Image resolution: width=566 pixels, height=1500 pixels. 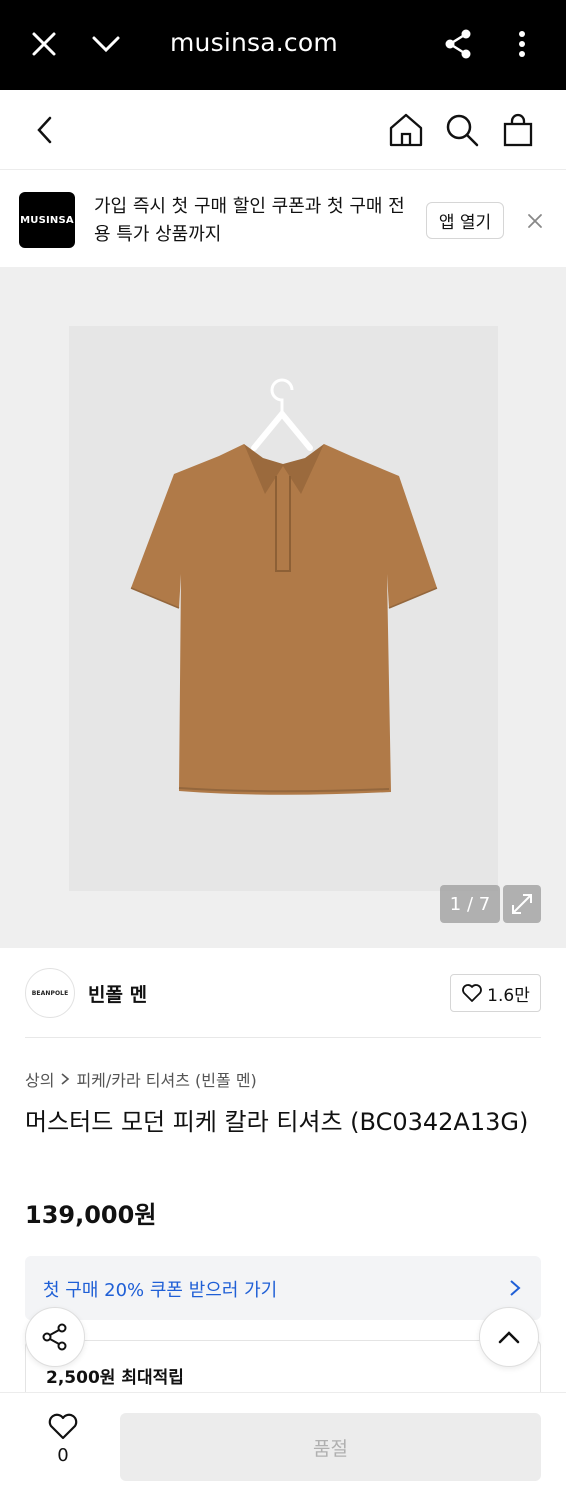 What do you see at coordinates (470, 904) in the screenshot?
I see `image-counter: 1 / 7` at bounding box center [470, 904].